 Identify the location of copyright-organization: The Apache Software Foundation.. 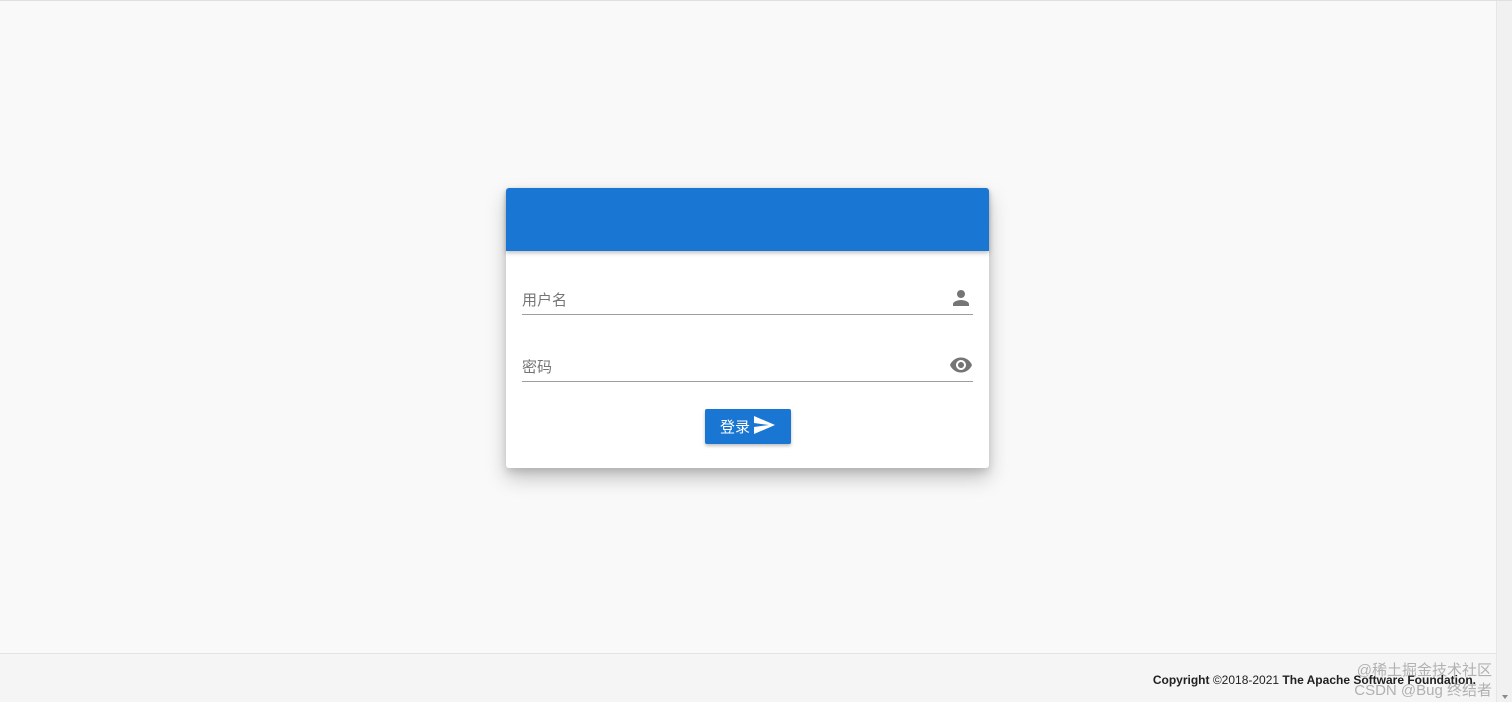
(1379, 680).